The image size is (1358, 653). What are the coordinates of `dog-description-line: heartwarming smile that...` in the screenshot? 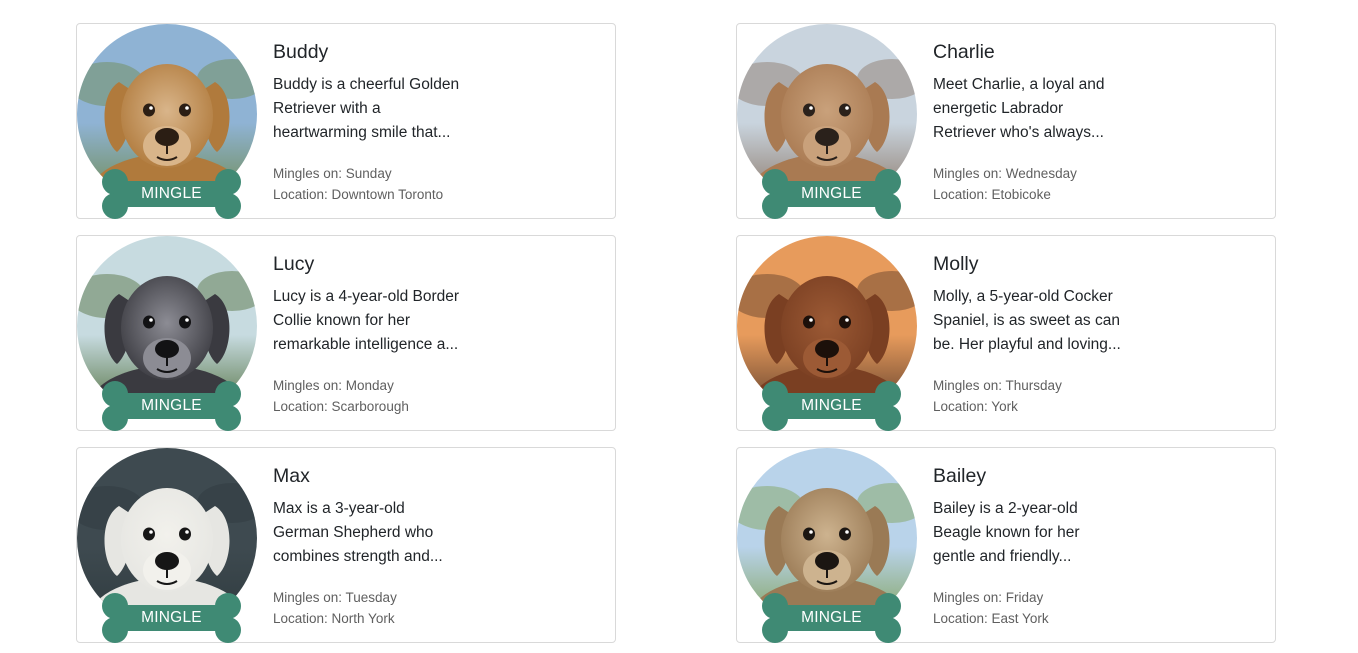 It's located at (362, 132).